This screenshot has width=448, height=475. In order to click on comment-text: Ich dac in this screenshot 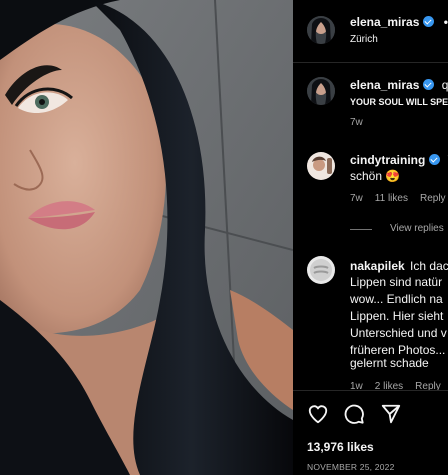, I will do `click(429, 266)`.